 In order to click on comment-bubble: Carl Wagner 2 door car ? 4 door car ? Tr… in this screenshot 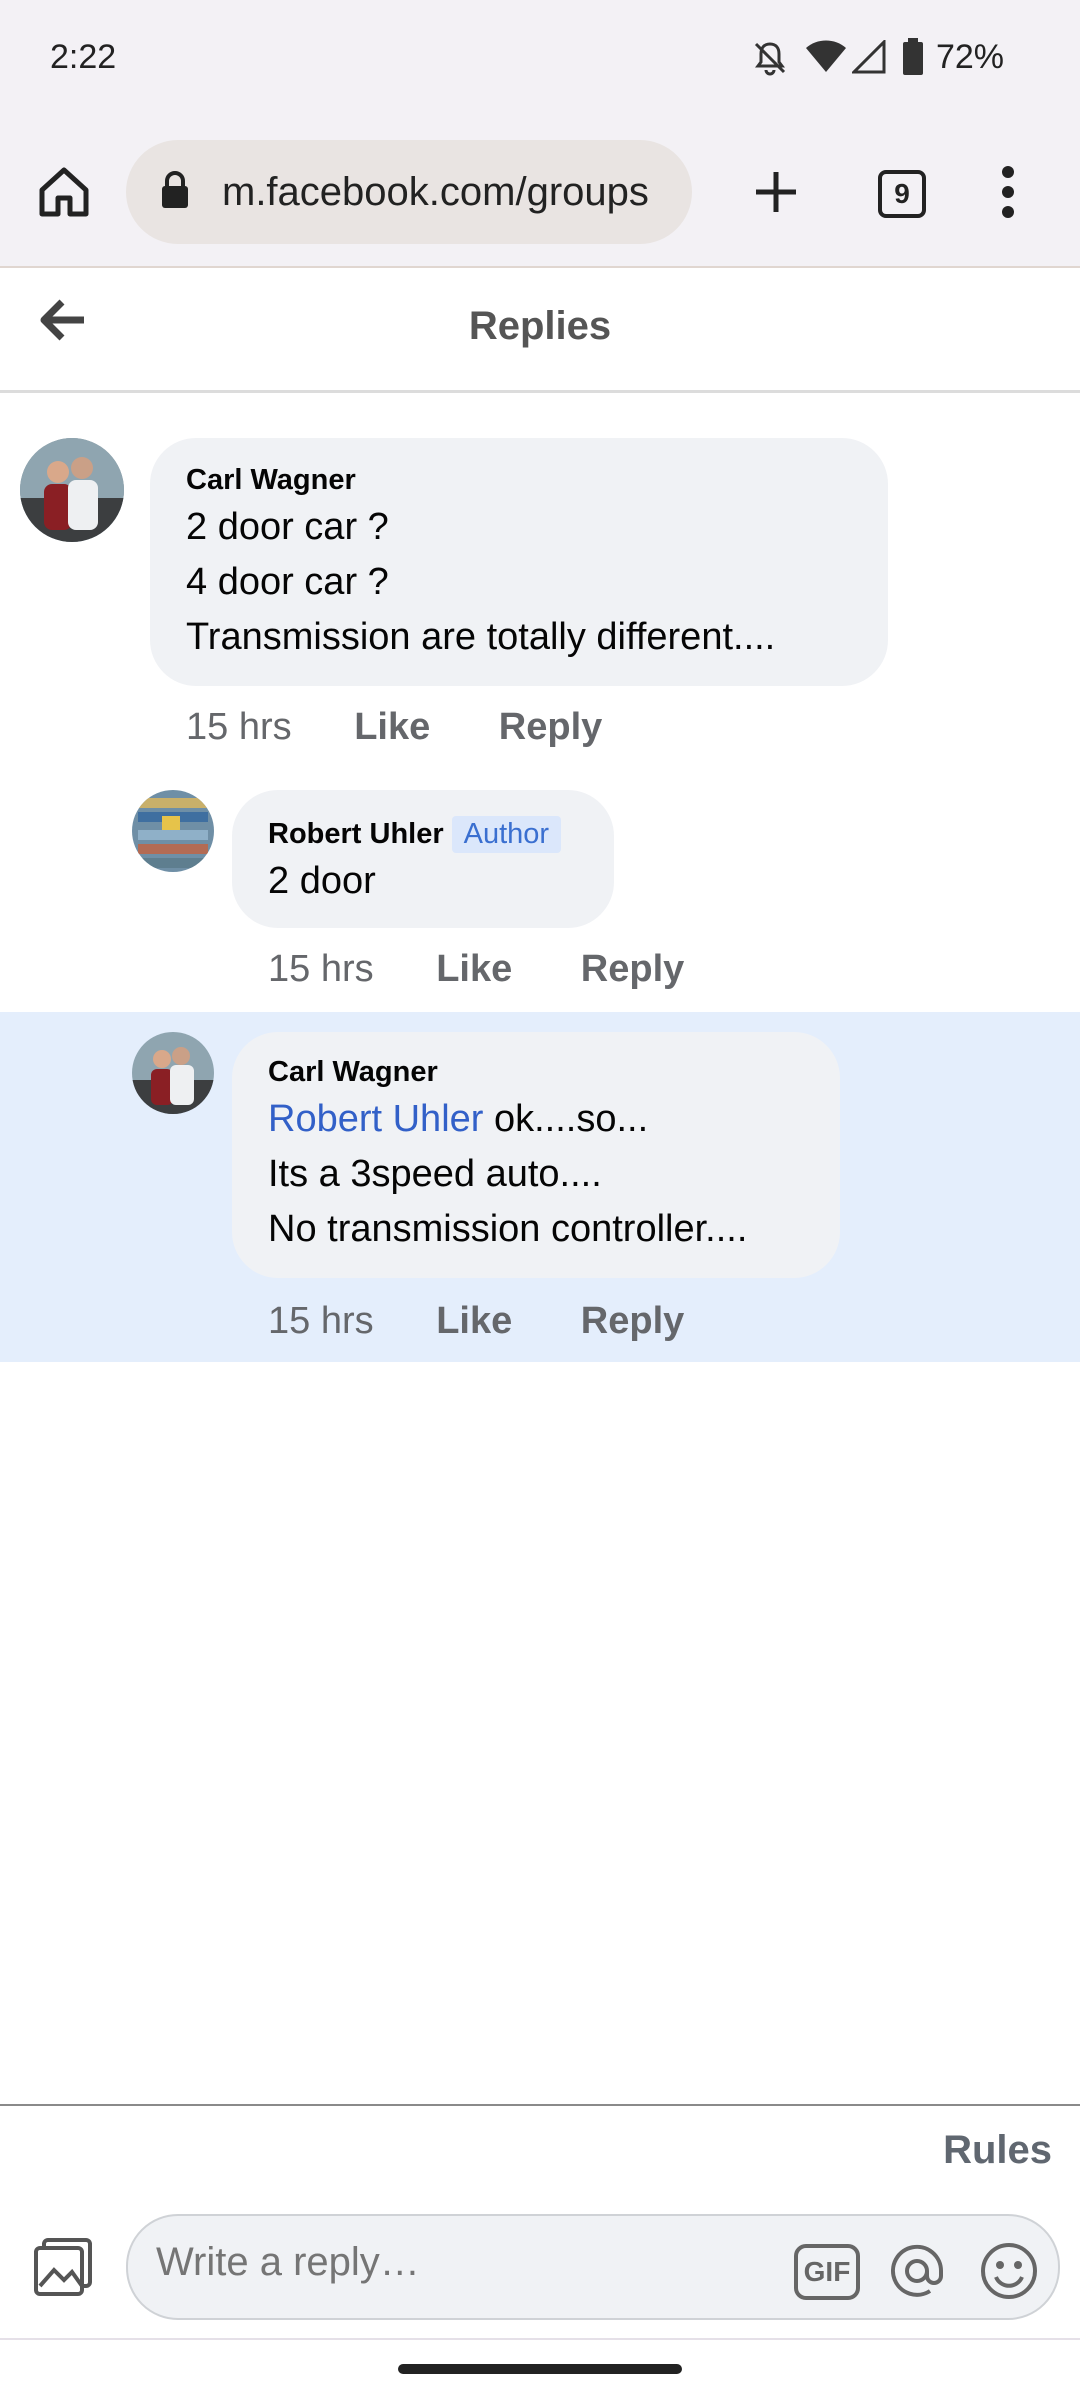, I will do `click(519, 562)`.